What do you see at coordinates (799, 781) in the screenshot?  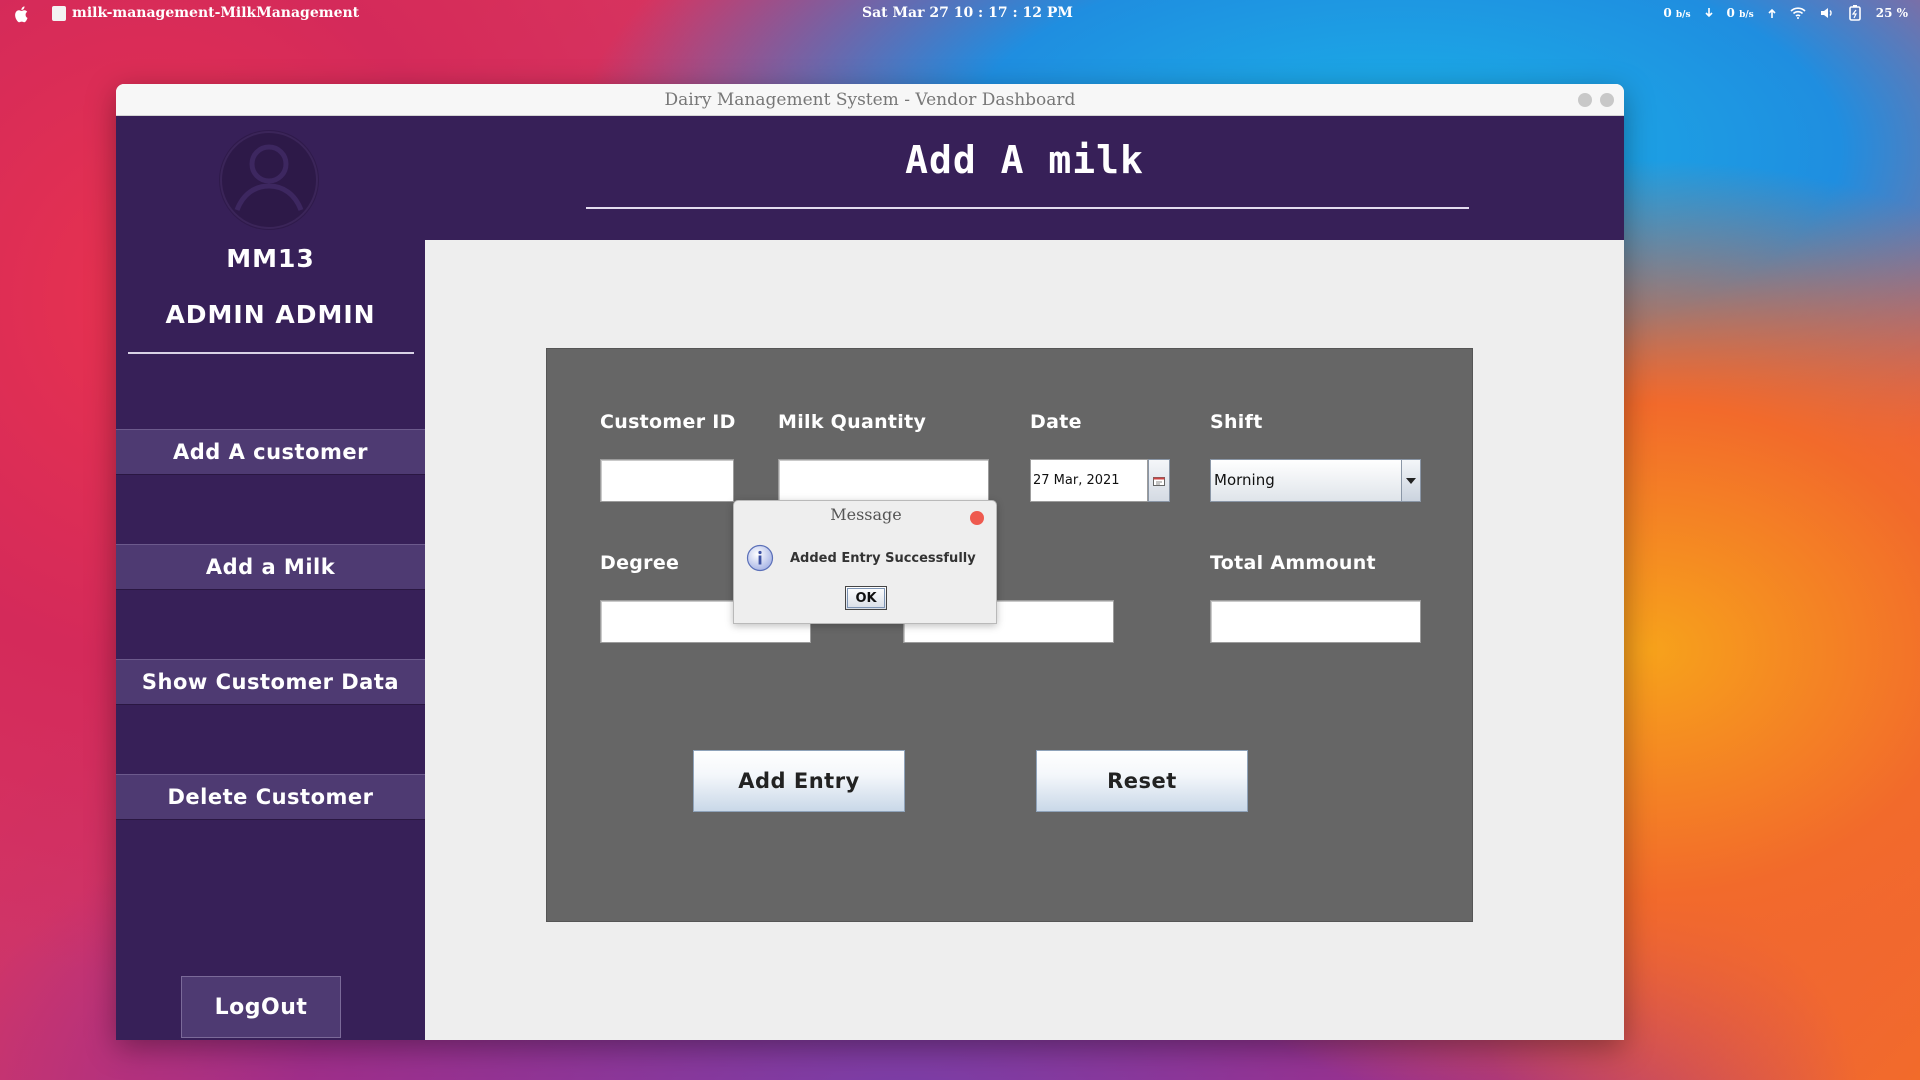 I see `add-entry-button: Add Entry` at bounding box center [799, 781].